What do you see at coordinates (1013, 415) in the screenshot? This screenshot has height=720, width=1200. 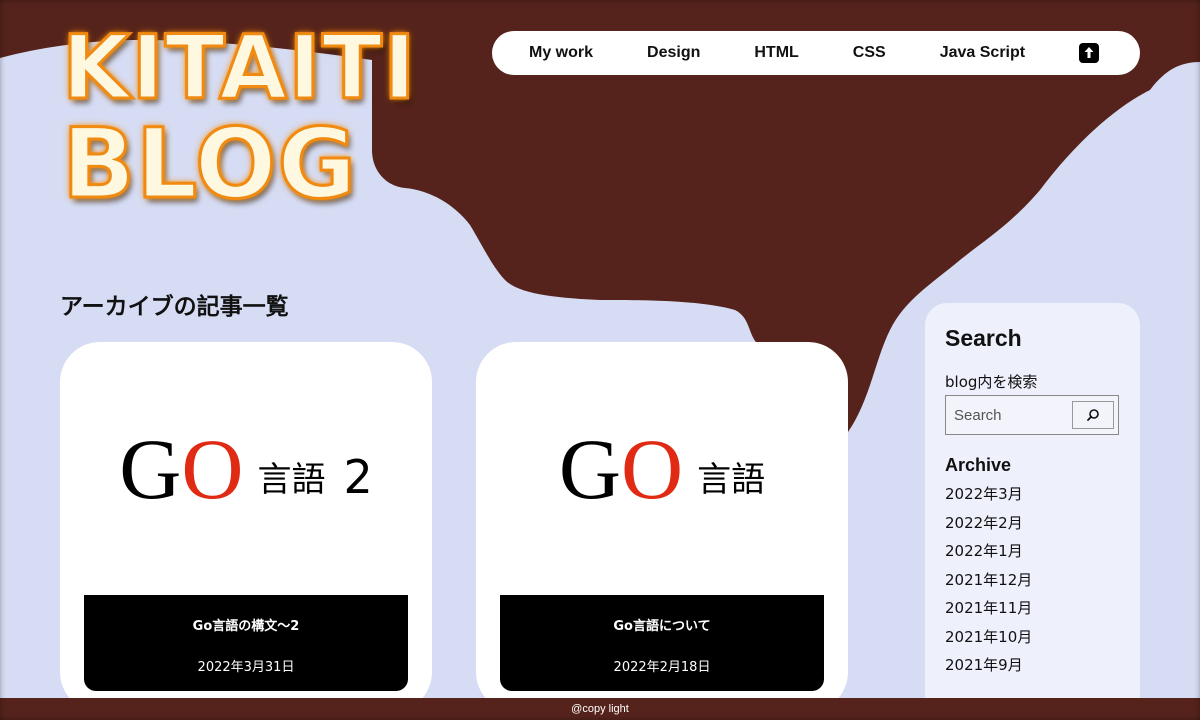 I see `search-input` at bounding box center [1013, 415].